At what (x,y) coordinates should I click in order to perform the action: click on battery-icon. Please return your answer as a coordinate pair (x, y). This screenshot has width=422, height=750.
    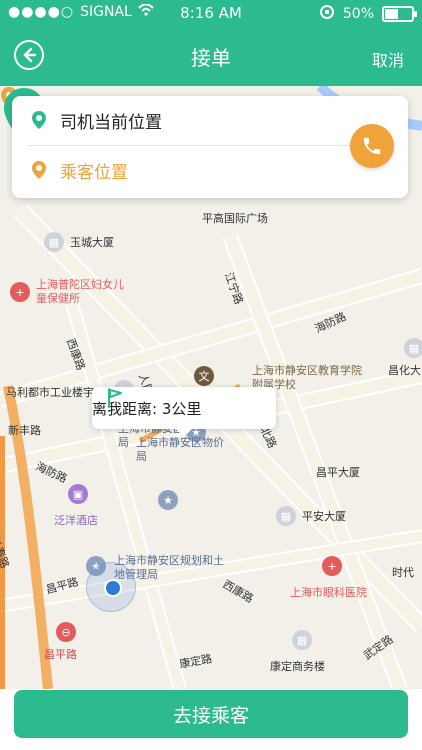
    Looking at the image, I should click on (399, 14).